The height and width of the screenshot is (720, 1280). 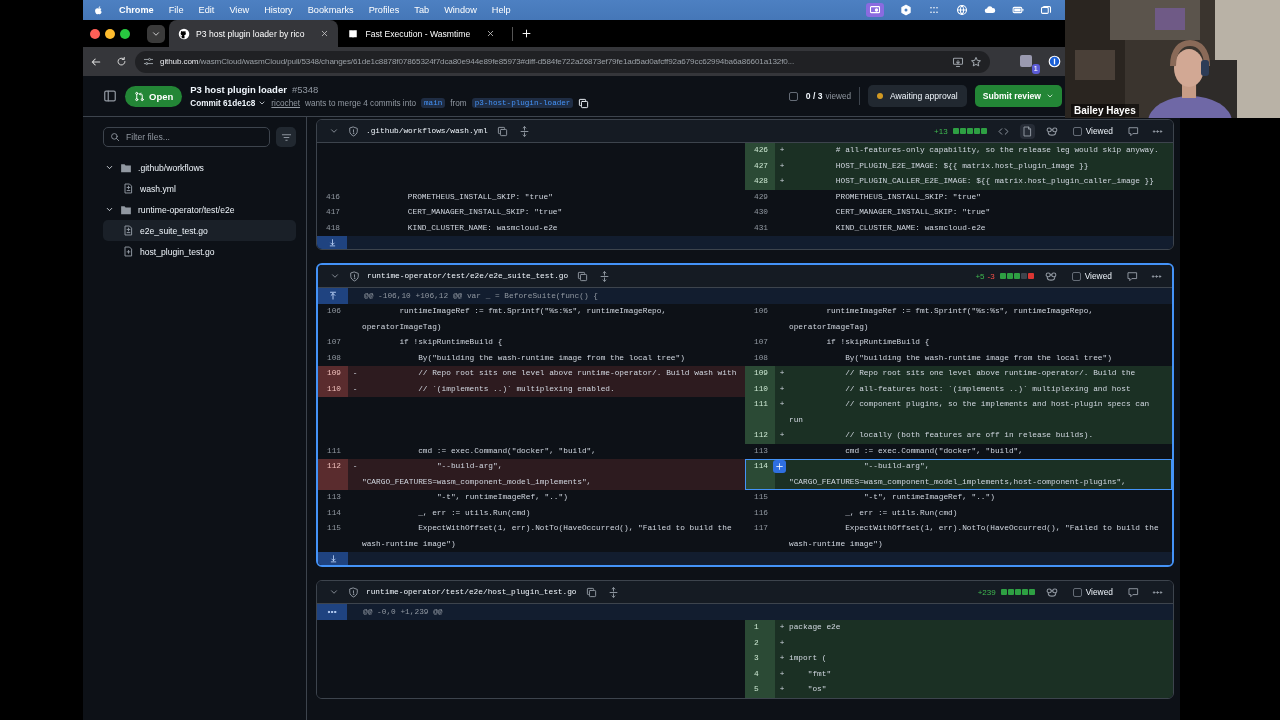 I want to click on viewed-count: 0 / 3, so click(x=814, y=96).